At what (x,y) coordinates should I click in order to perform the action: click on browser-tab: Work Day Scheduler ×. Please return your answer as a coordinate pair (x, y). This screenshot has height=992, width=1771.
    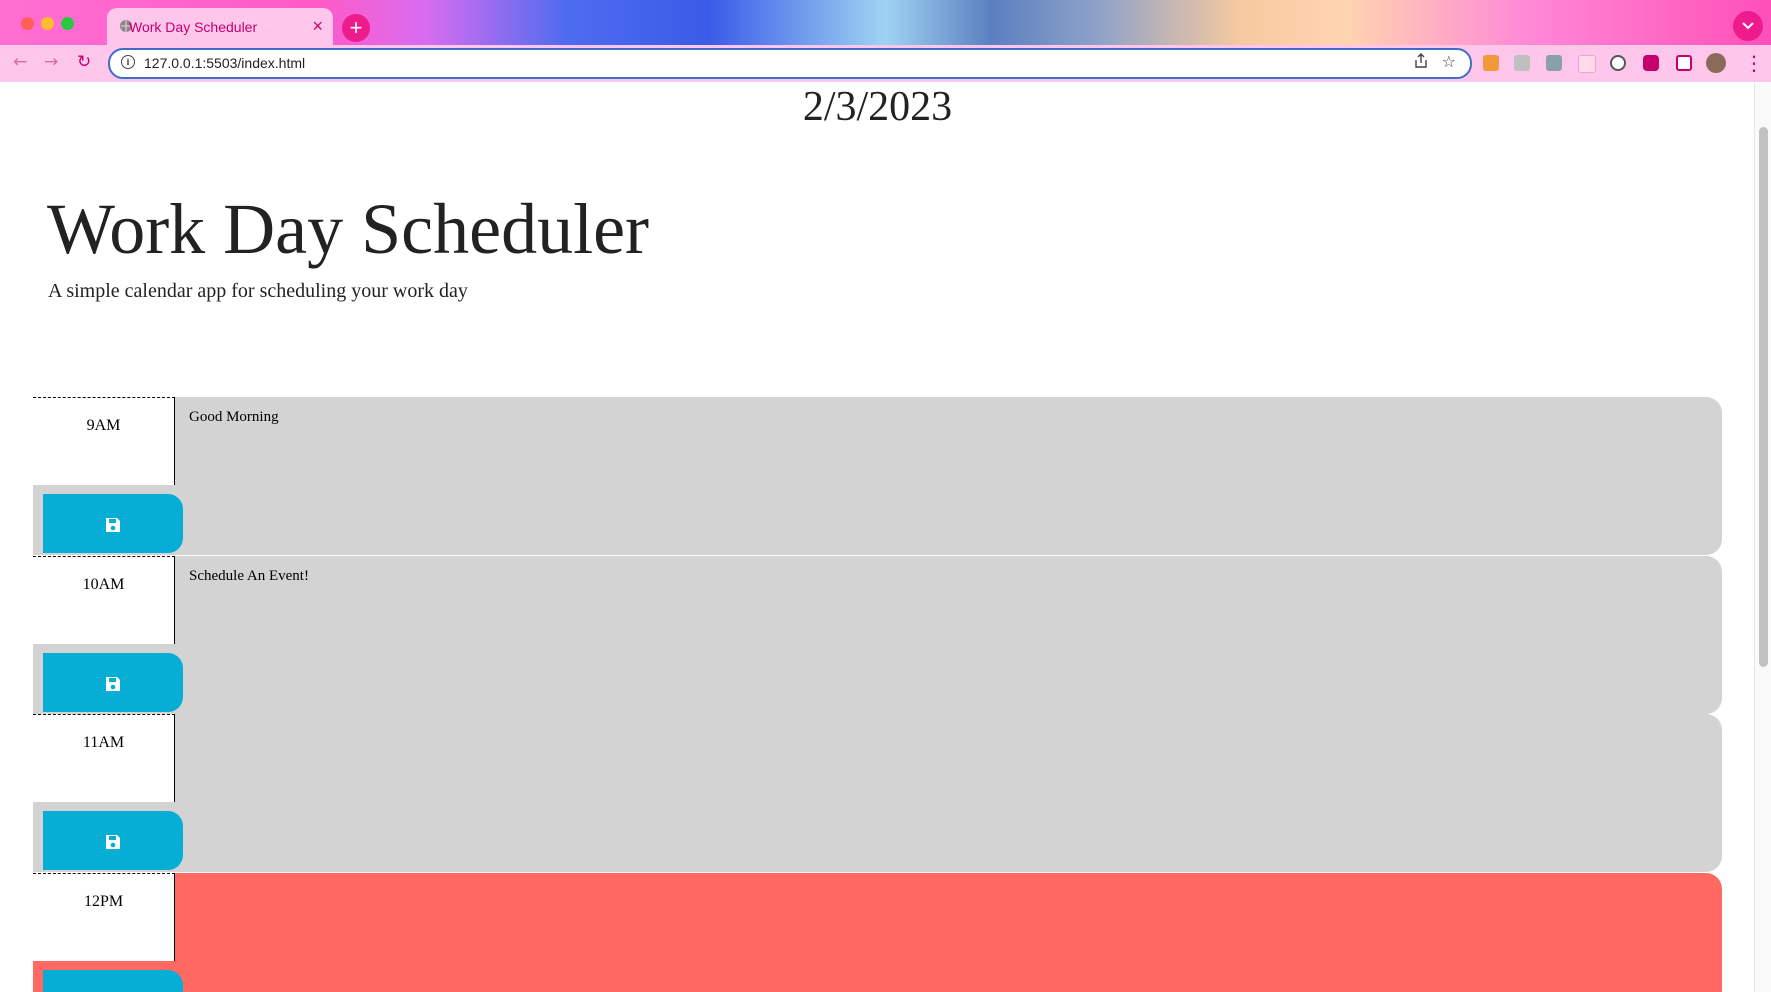
    Looking at the image, I should click on (220, 26).